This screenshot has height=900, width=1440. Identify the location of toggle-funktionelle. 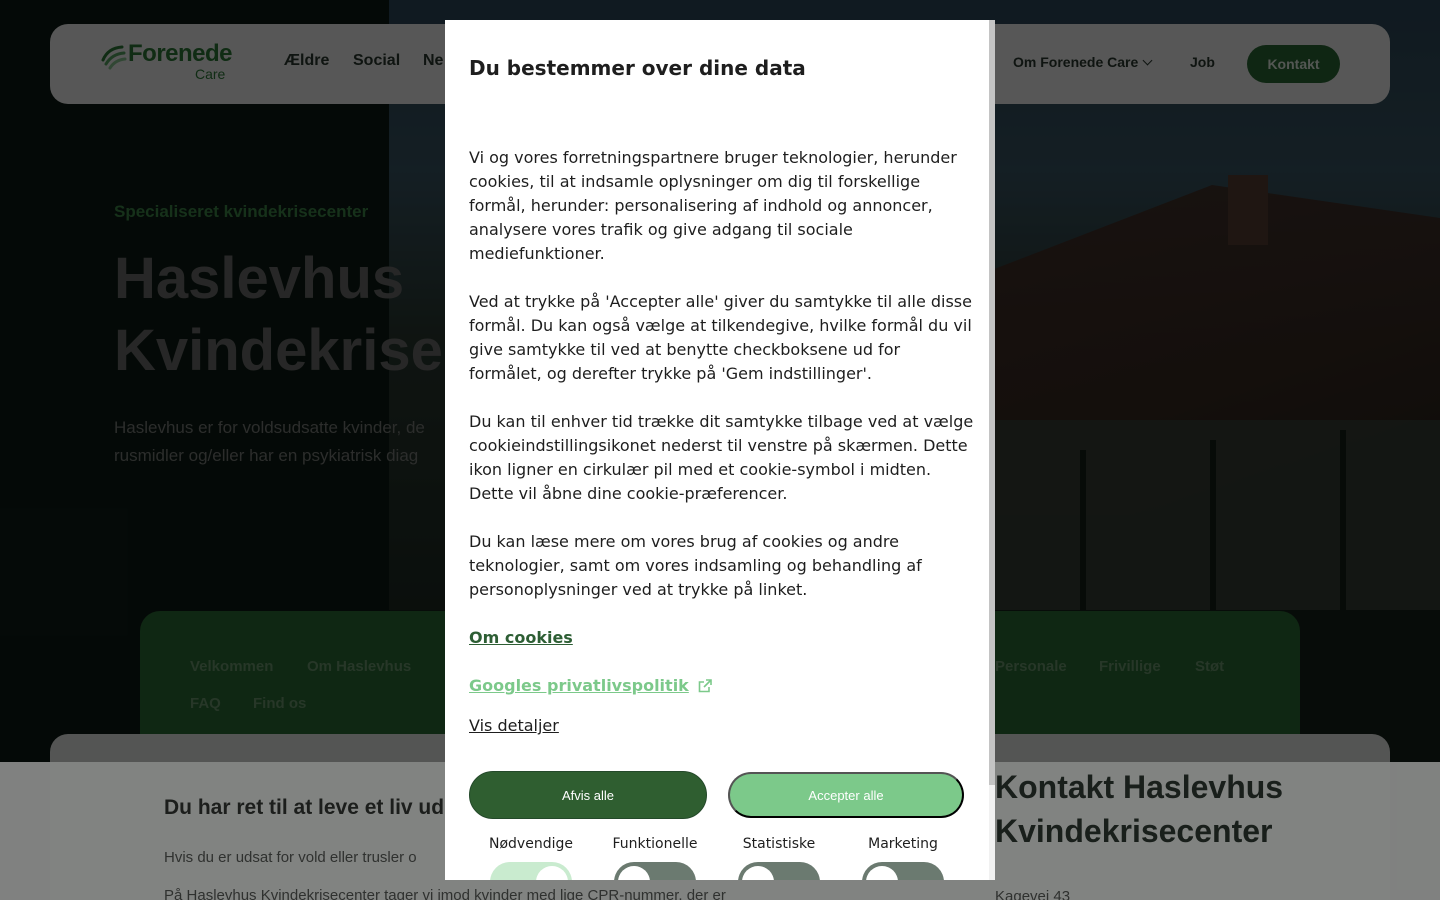
(655, 871).